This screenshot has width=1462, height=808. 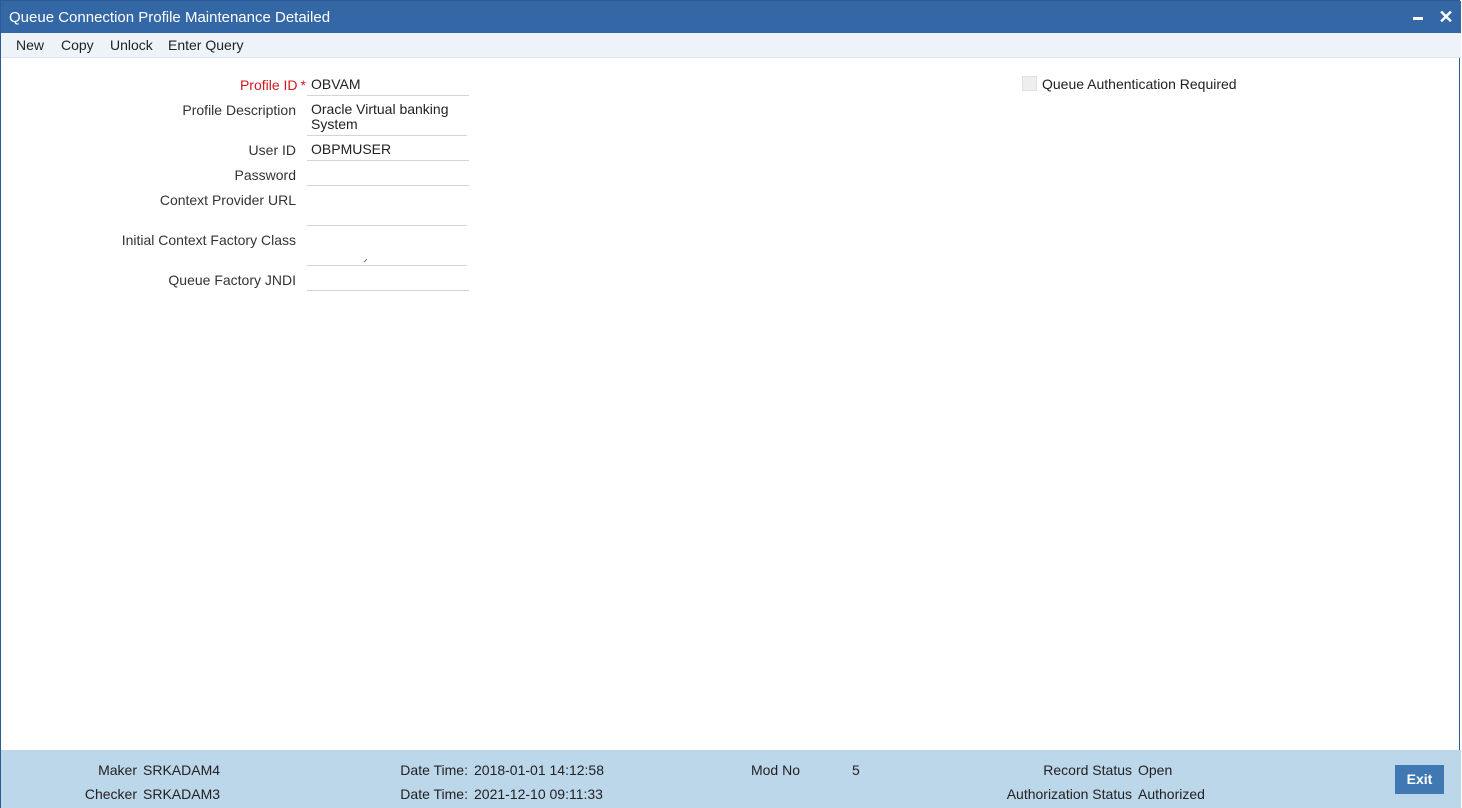 I want to click on maker-datetime-label: Date Time:, so click(x=434, y=770).